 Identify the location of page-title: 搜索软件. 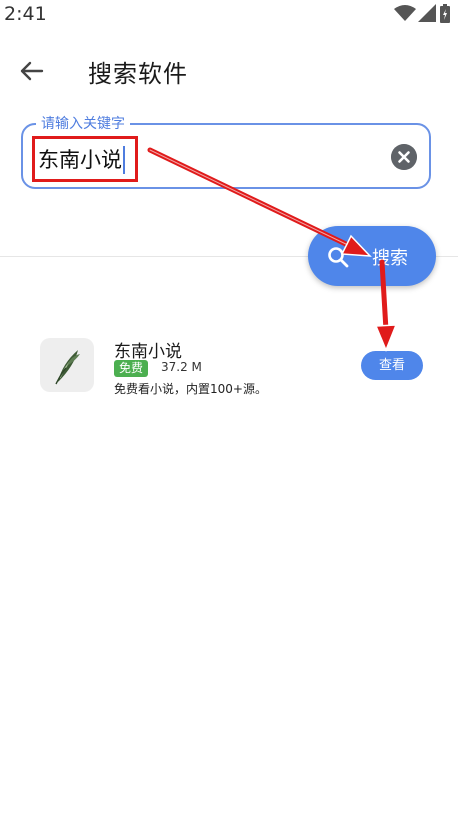
(138, 74).